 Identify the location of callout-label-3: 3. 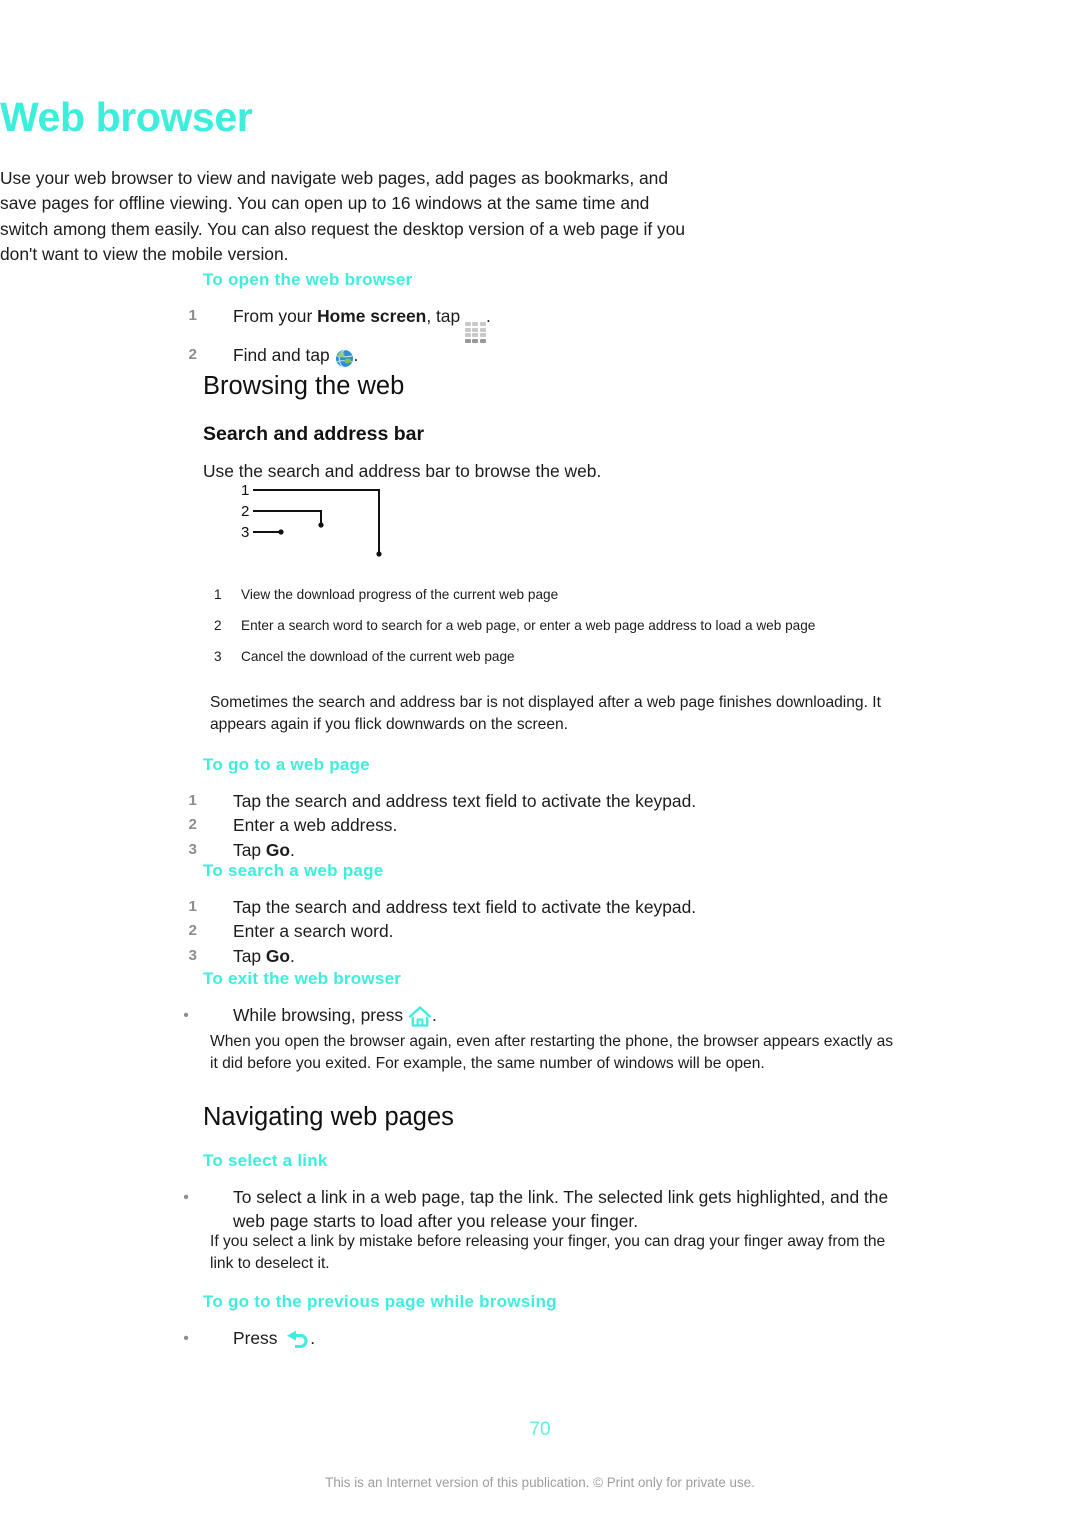
(245, 532).